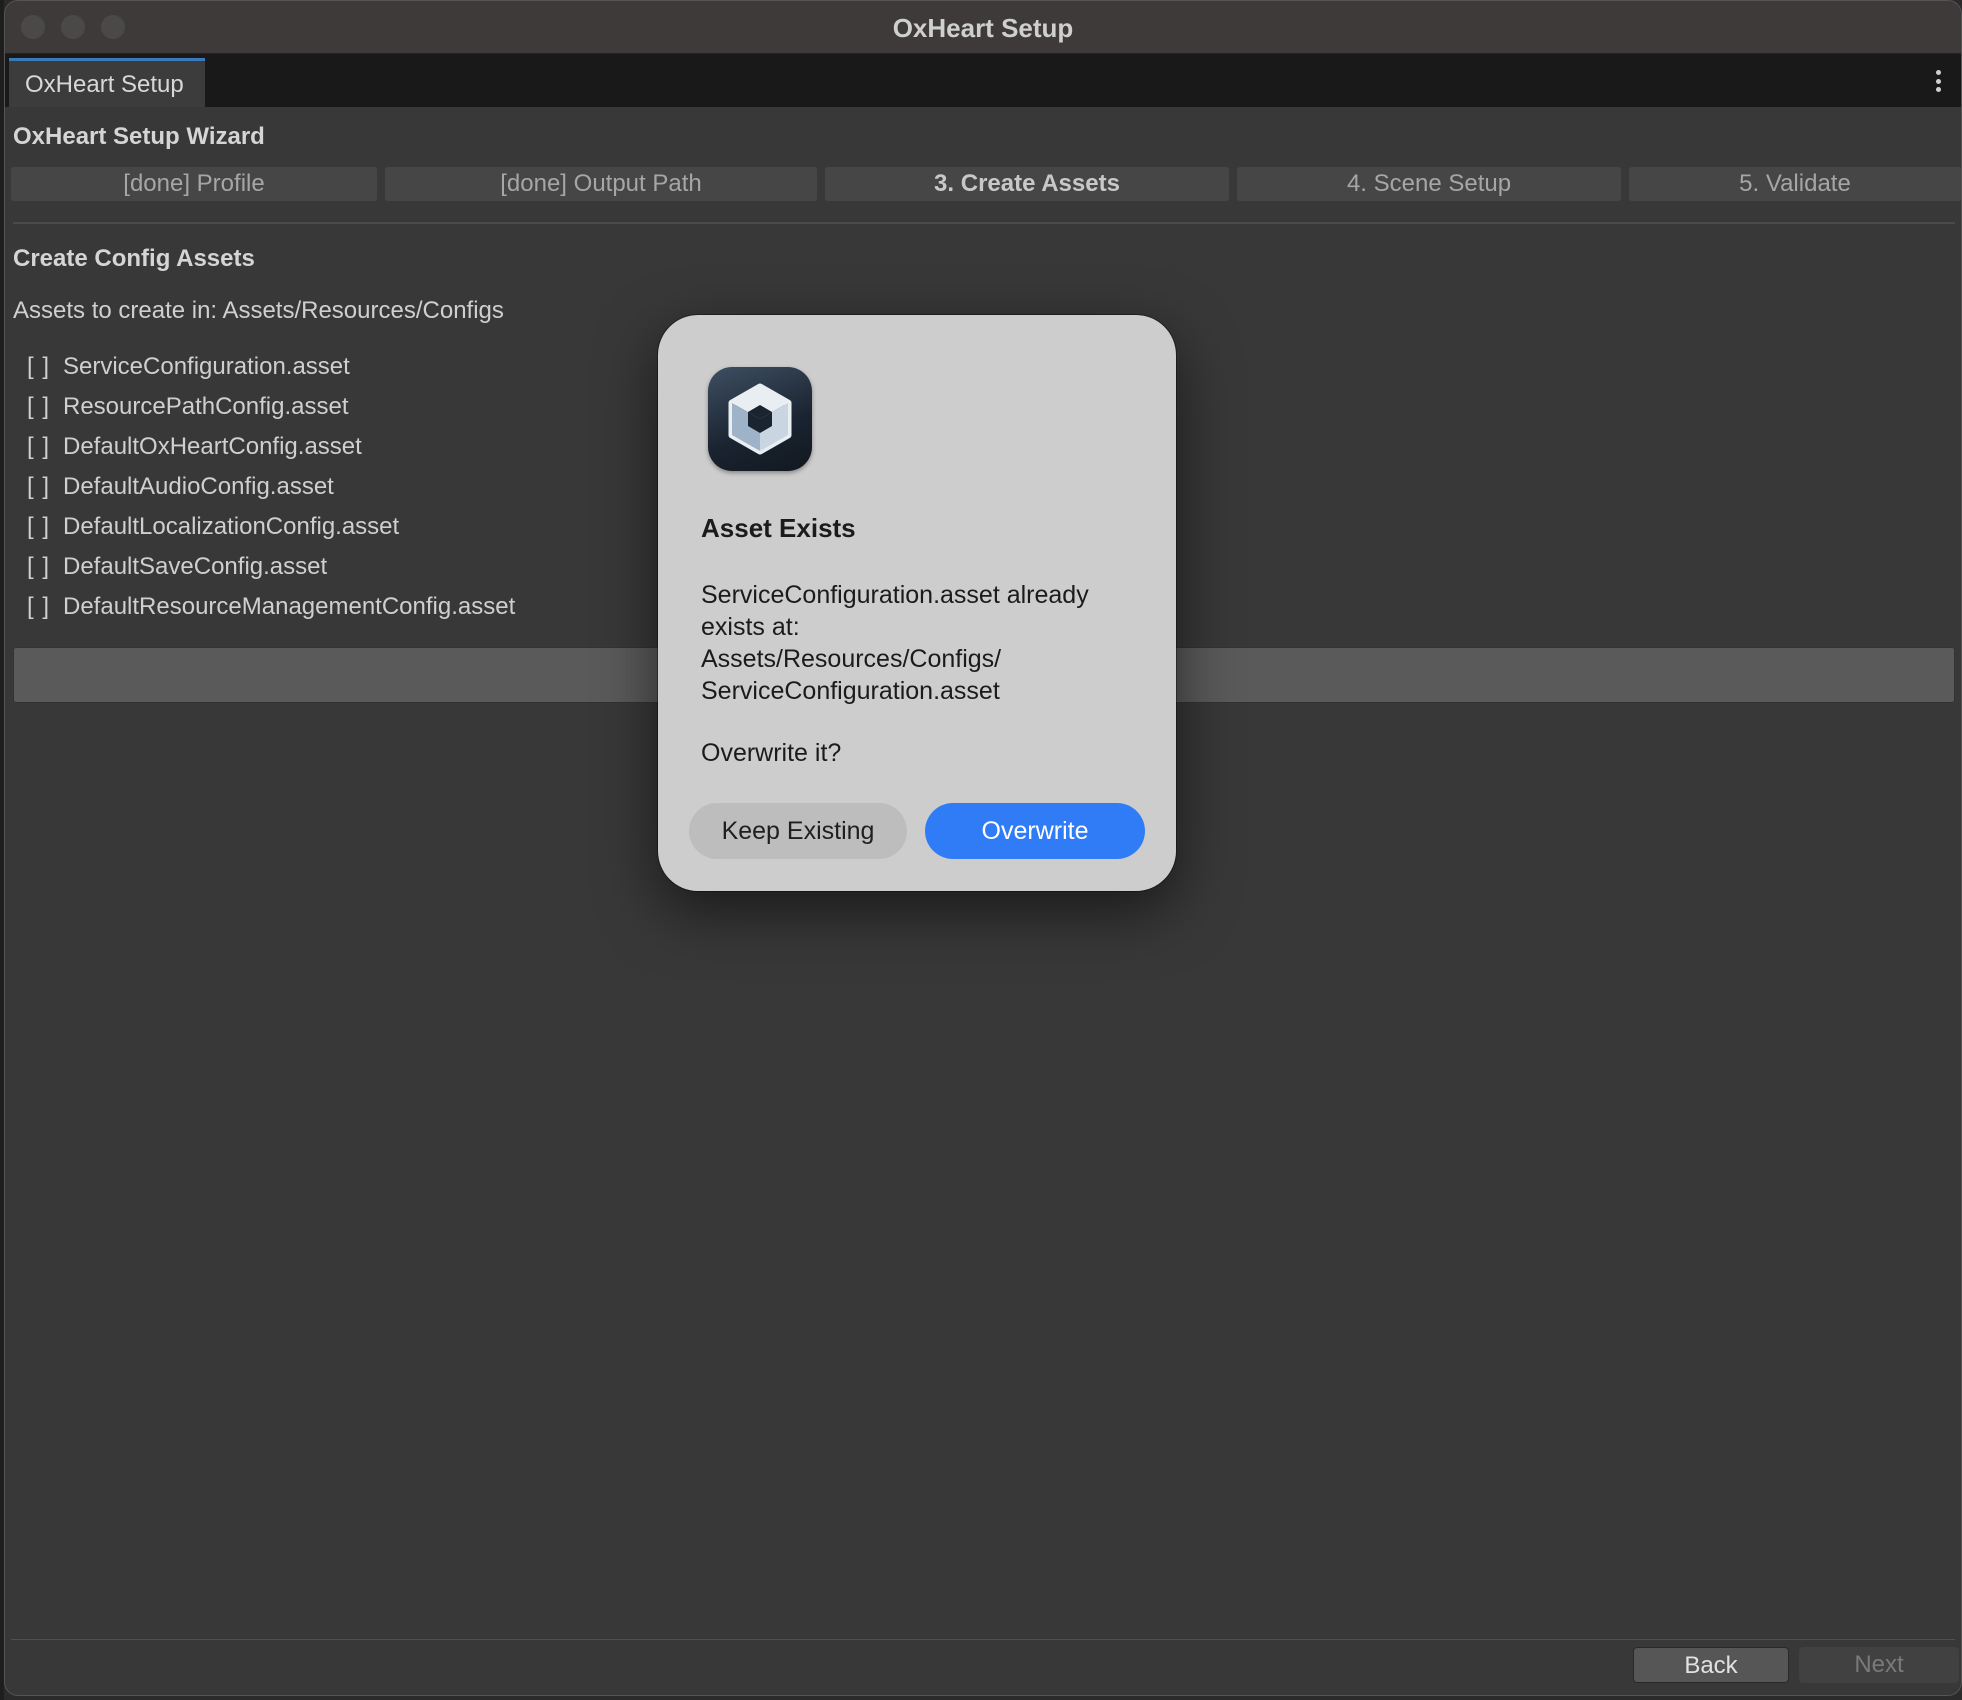 The image size is (1962, 1700). Describe the element at coordinates (1429, 184) in the screenshot. I see `step-scene-setup: 4. Scene Setup` at that location.